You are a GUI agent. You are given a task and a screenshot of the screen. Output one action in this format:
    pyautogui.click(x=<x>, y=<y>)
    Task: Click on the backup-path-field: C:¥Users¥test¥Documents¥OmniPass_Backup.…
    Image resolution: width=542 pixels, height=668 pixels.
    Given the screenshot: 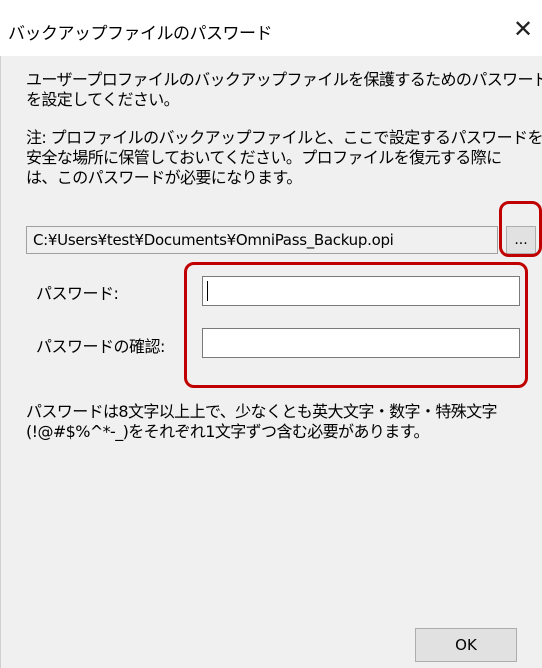 What is the action you would take?
    pyautogui.click(x=262, y=240)
    